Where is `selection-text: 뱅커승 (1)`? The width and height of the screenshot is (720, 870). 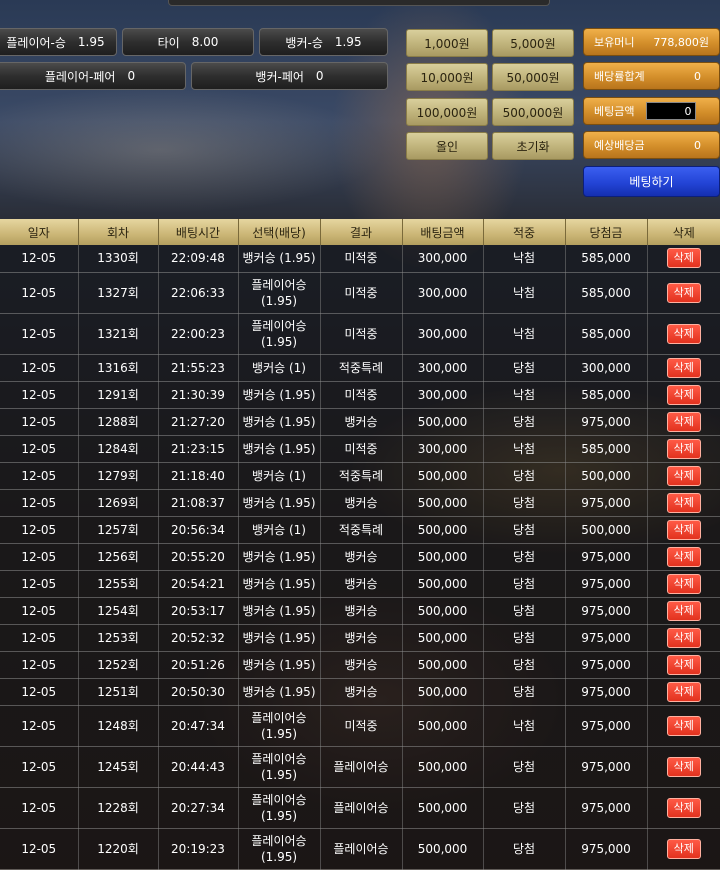
selection-text: 뱅커승 (1) is located at coordinates (279, 475).